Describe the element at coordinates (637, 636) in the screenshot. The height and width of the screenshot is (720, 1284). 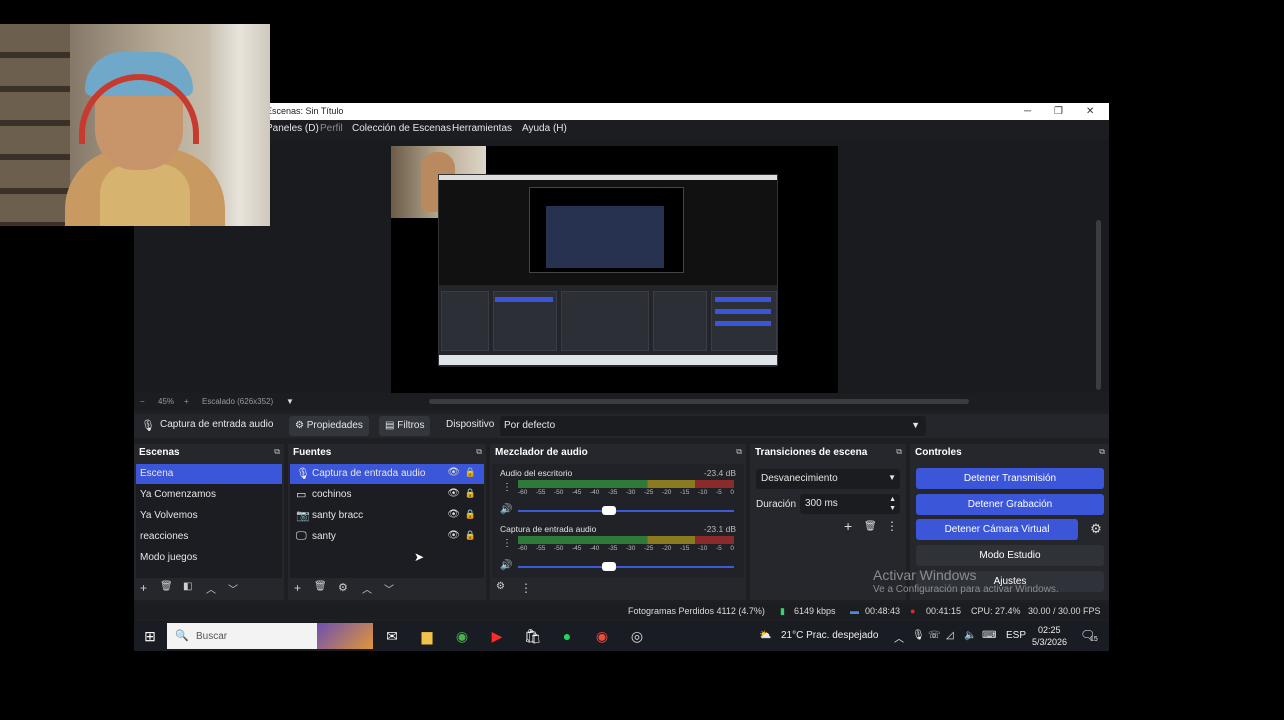
I see `obs-icon: ◎` at that location.